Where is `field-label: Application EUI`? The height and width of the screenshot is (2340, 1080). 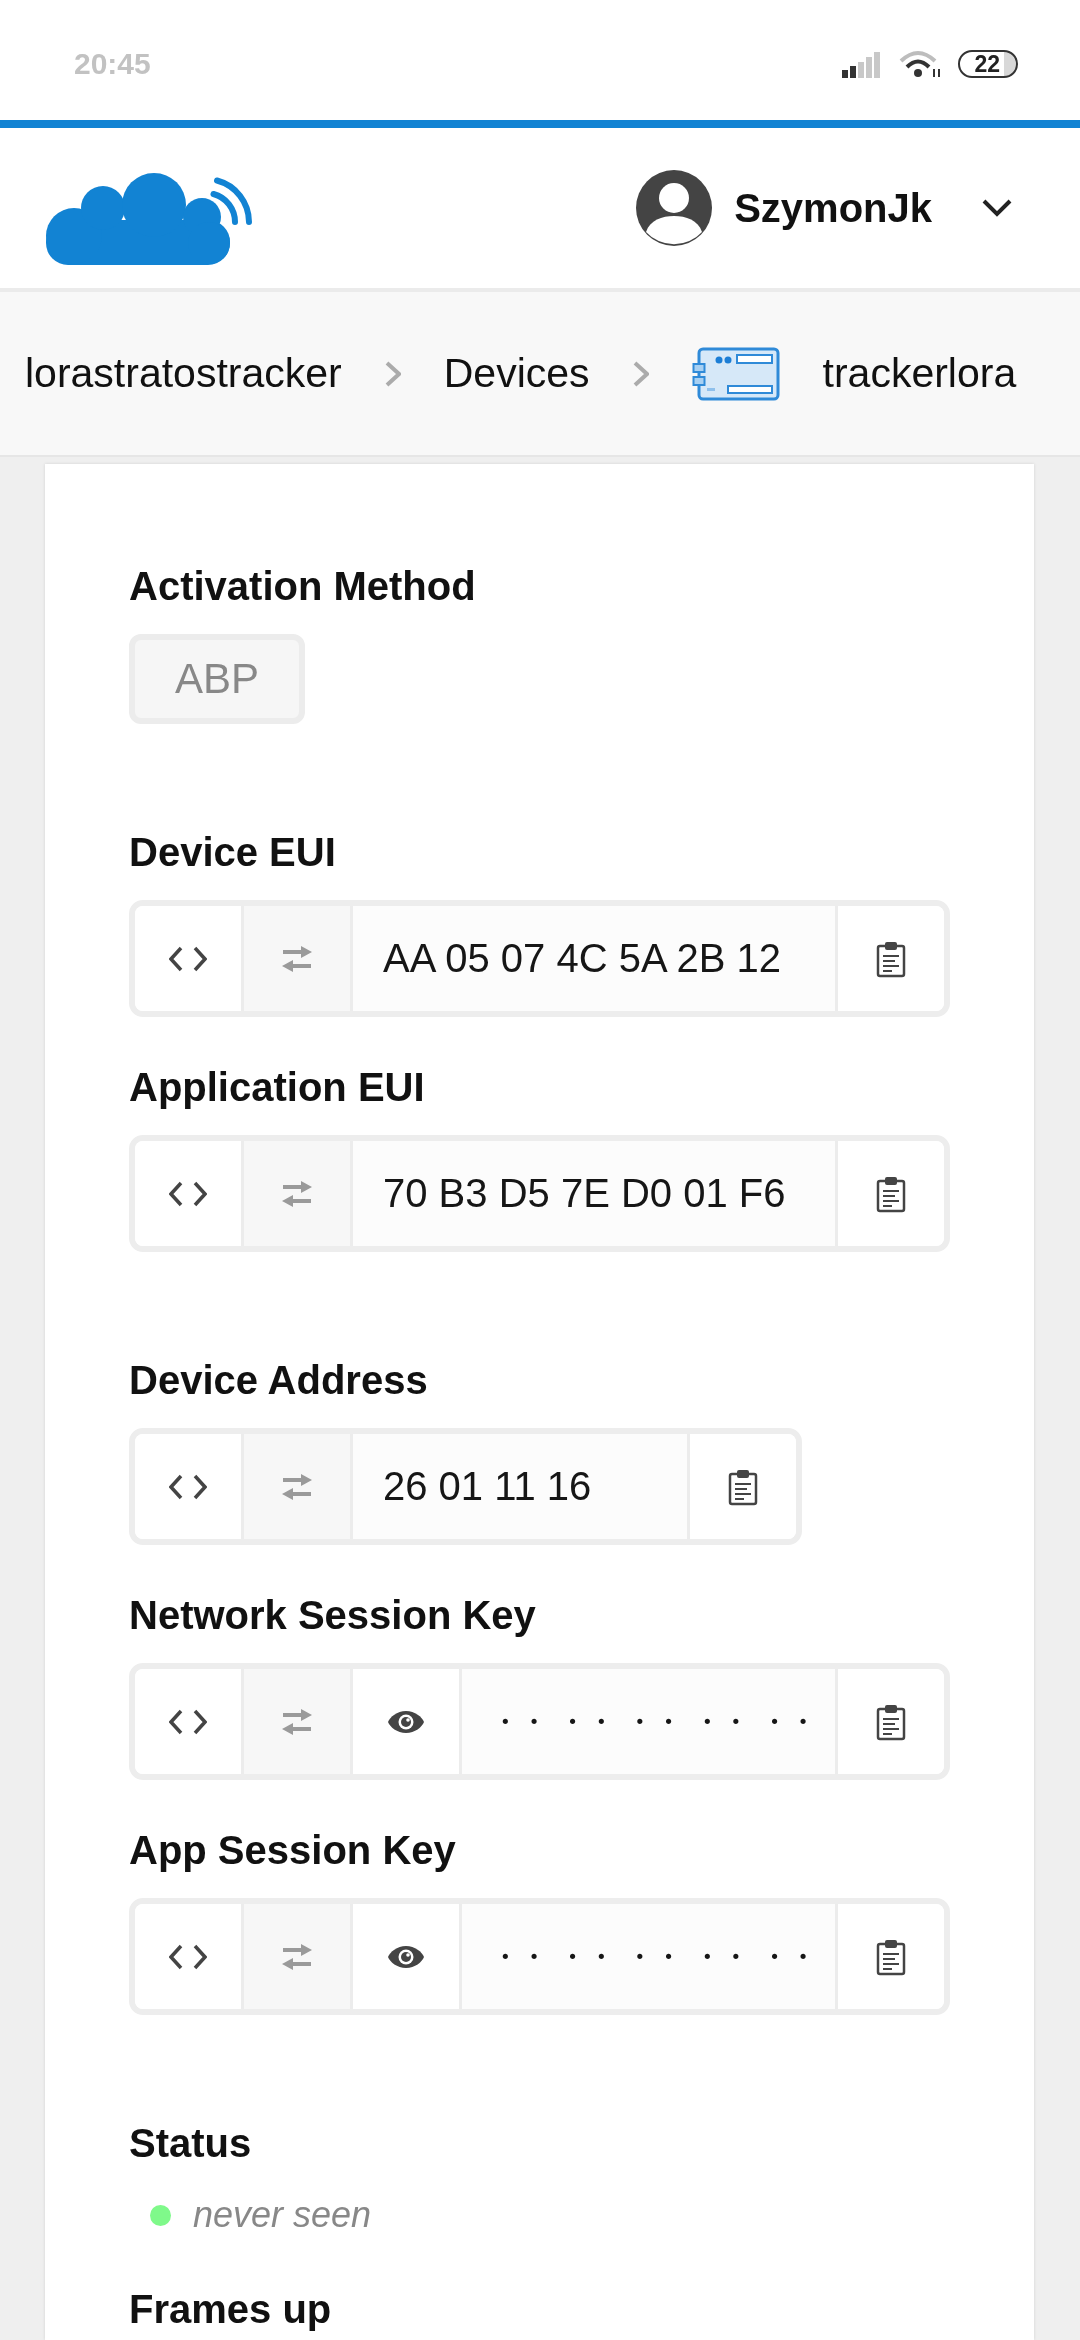
field-label: Application EUI is located at coordinates (277, 1087).